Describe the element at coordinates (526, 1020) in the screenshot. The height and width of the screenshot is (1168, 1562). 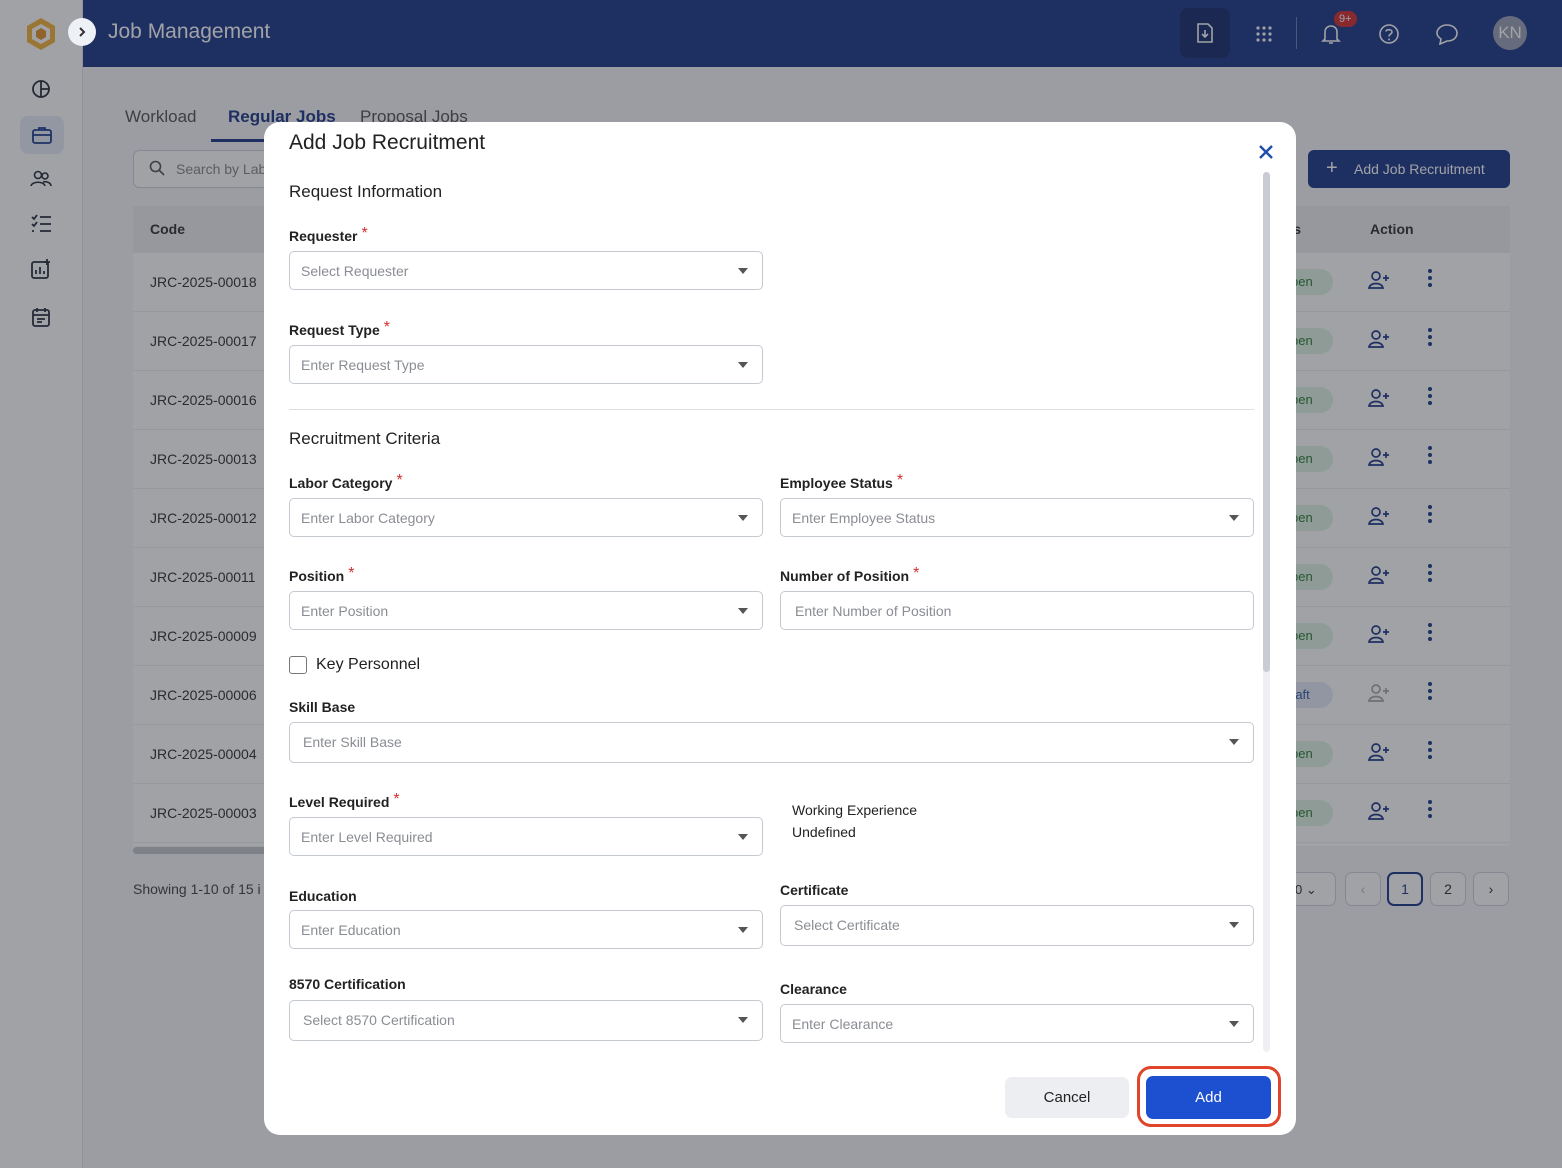
I see `cert-8570-select: Select 8570 Certification` at that location.